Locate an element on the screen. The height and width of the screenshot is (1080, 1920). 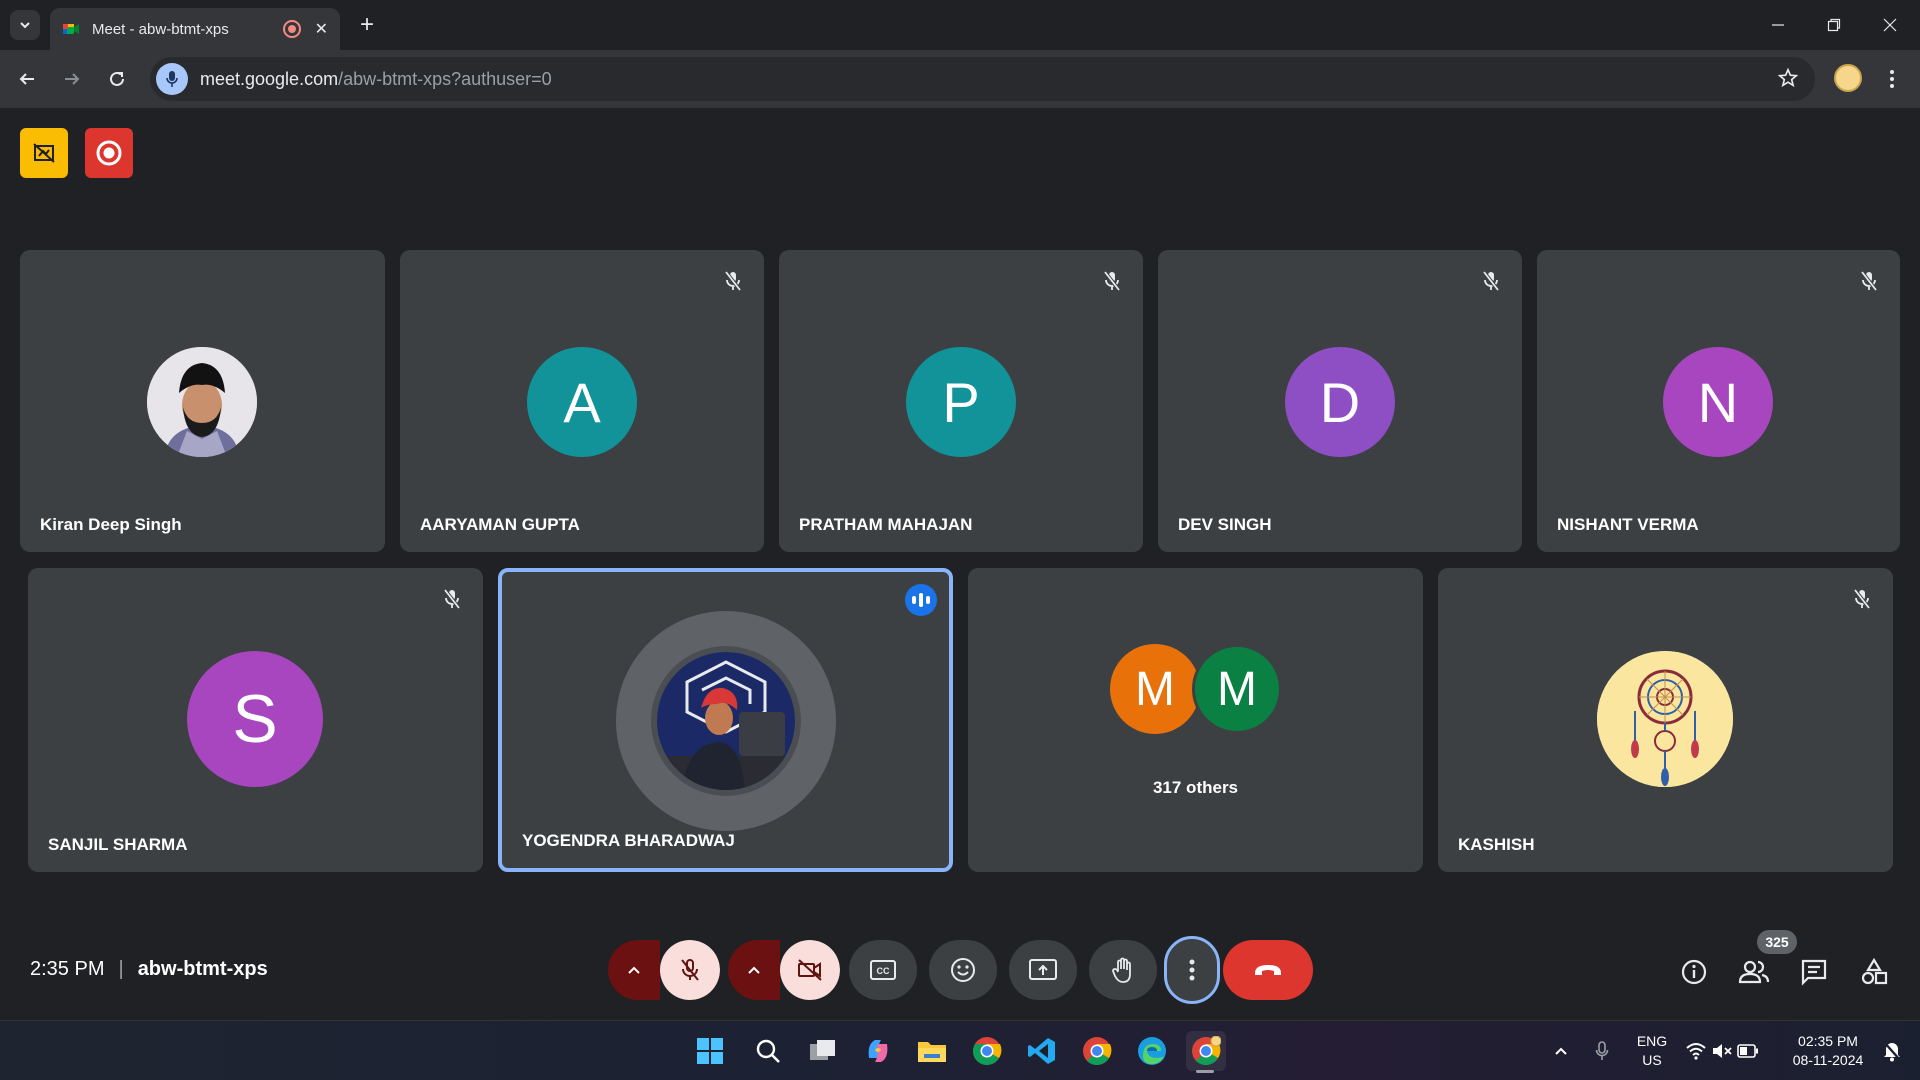
browser-tab: Meet - abw-btmt-xps ✕ is located at coordinates (195, 29).